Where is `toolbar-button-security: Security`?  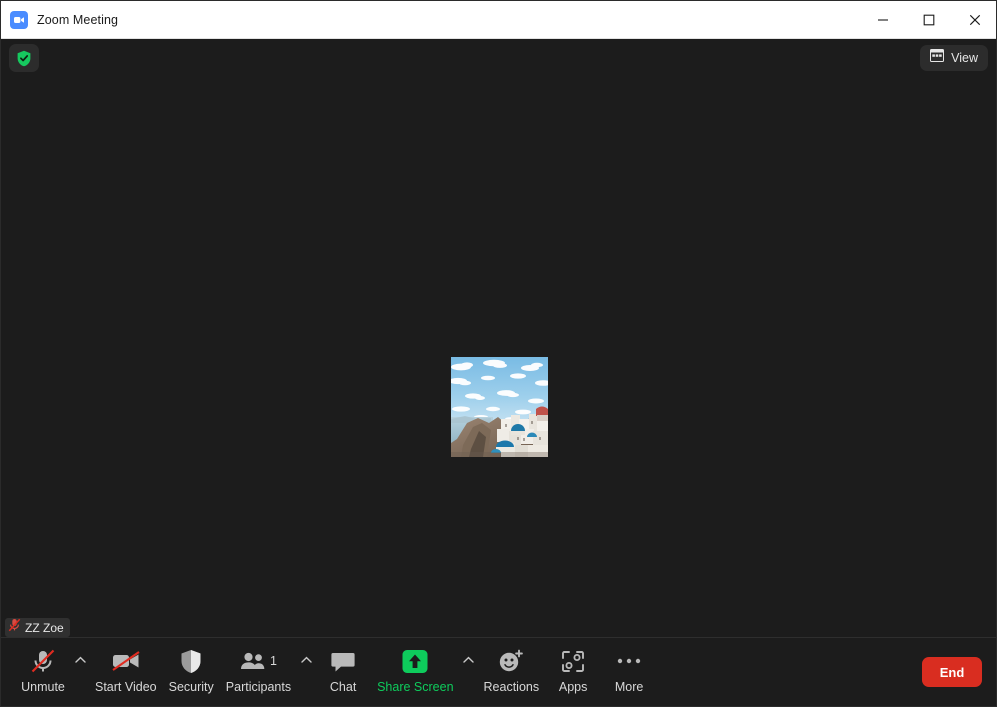
toolbar-button-security: Security is located at coordinates (191, 669).